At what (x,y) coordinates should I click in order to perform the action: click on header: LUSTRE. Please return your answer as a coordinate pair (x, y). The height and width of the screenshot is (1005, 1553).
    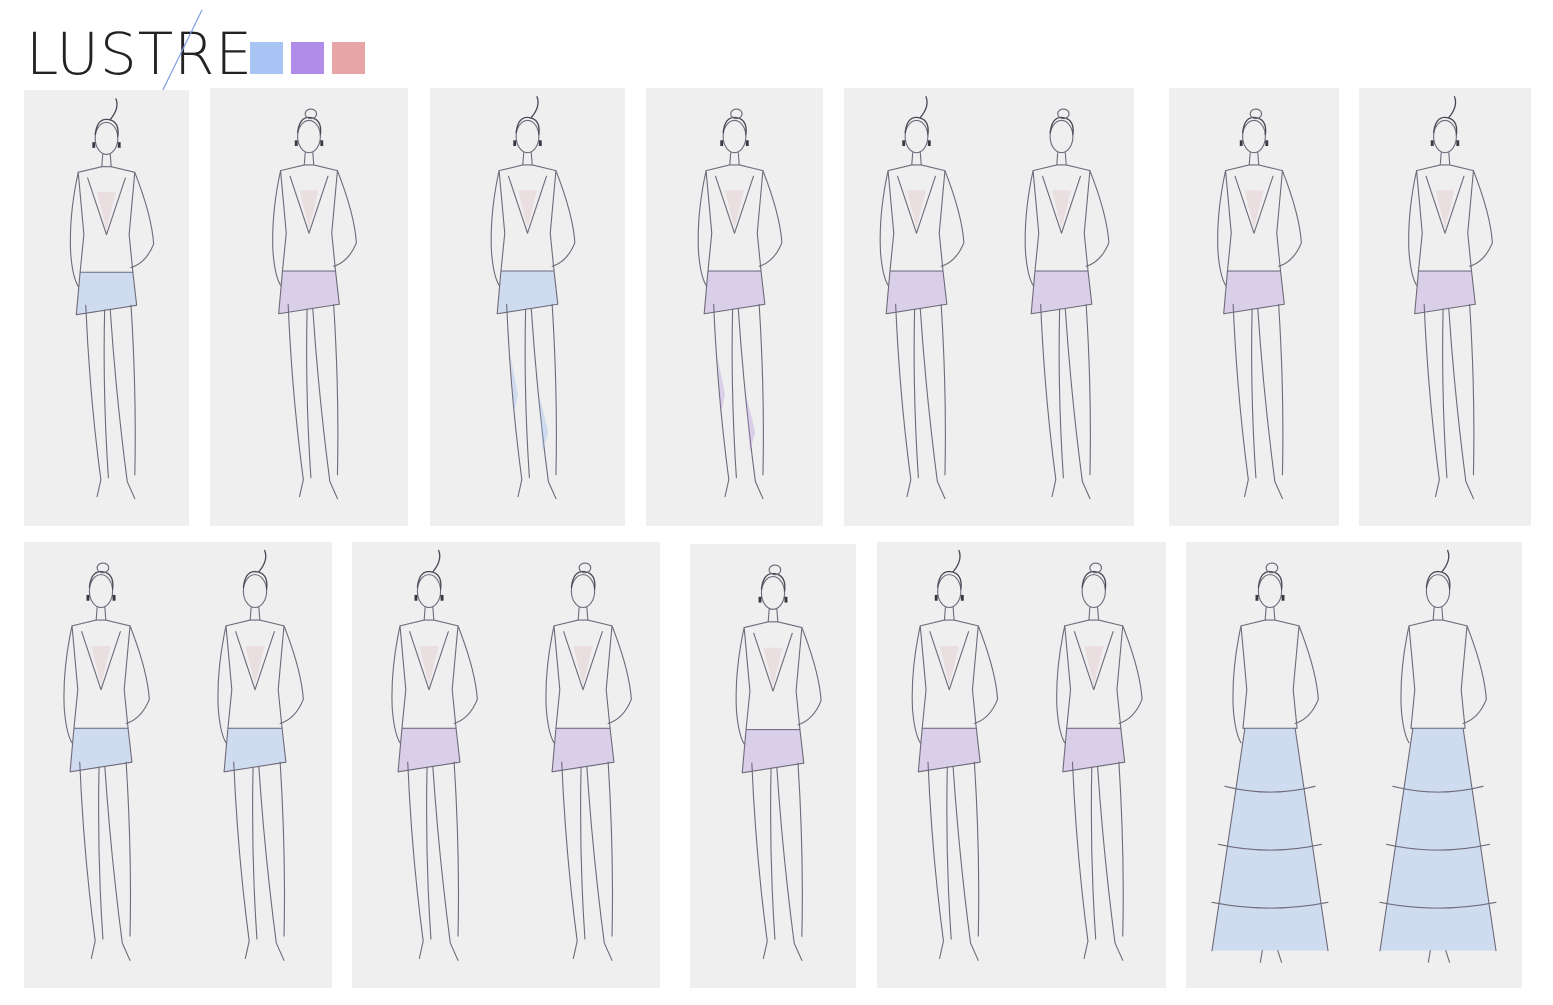
    Looking at the image, I should click on (776, 52).